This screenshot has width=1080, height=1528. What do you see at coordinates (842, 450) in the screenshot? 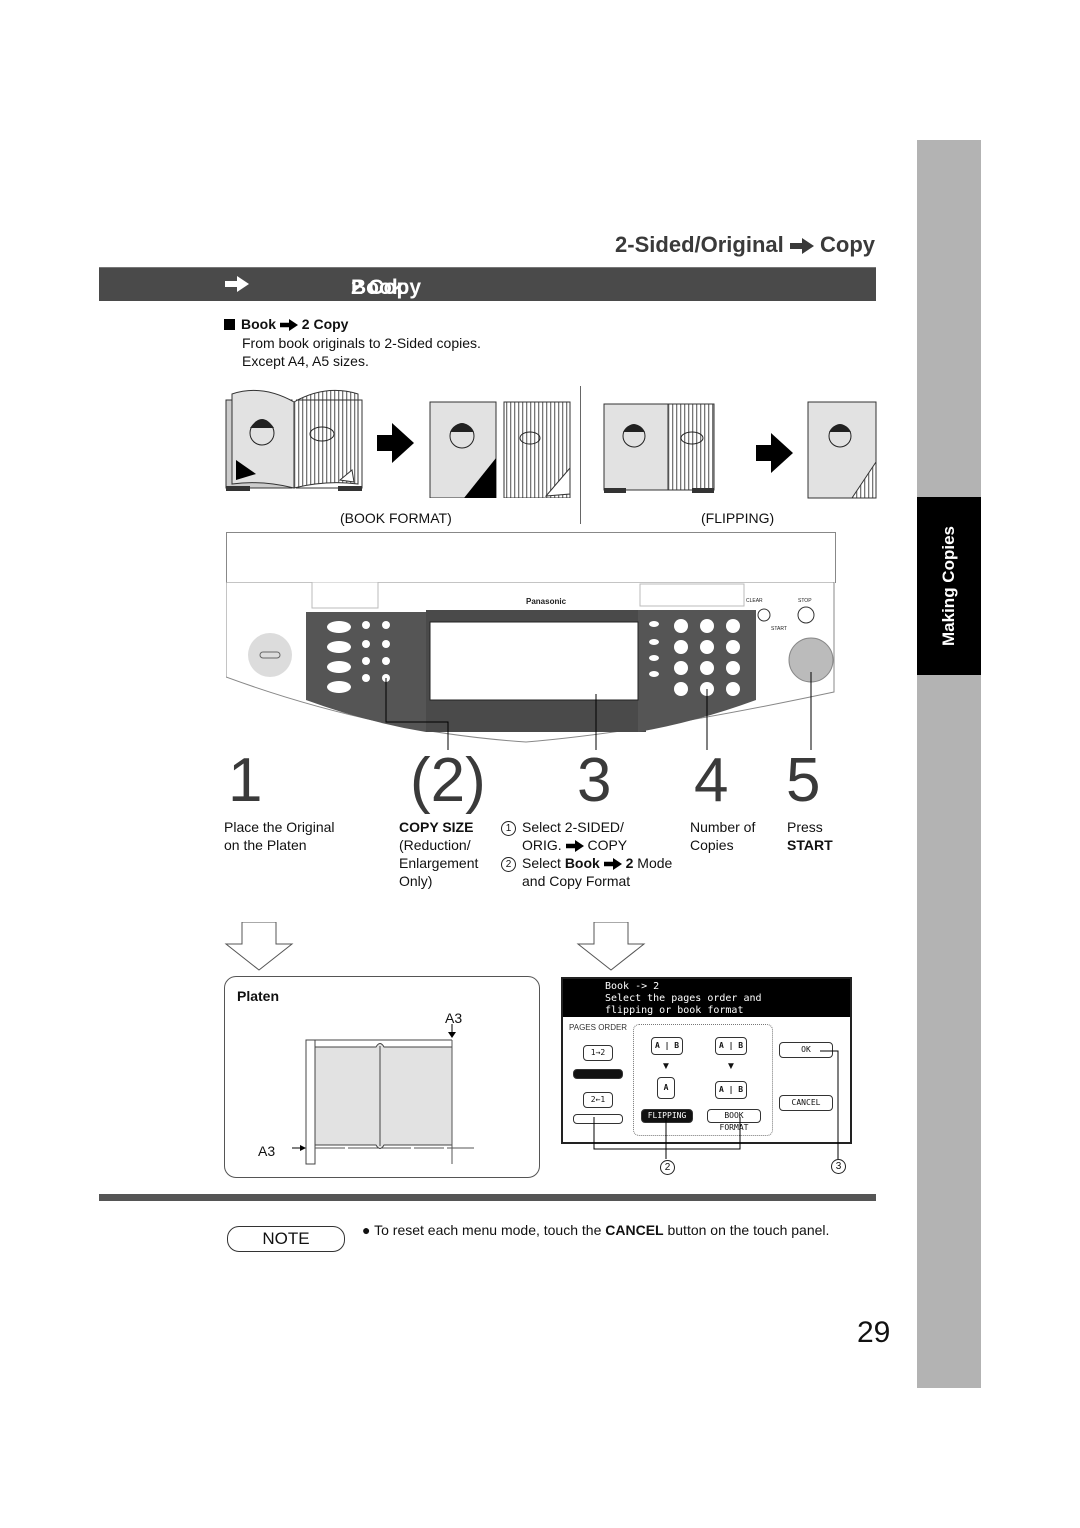
I see `page-flipped-icon` at bounding box center [842, 450].